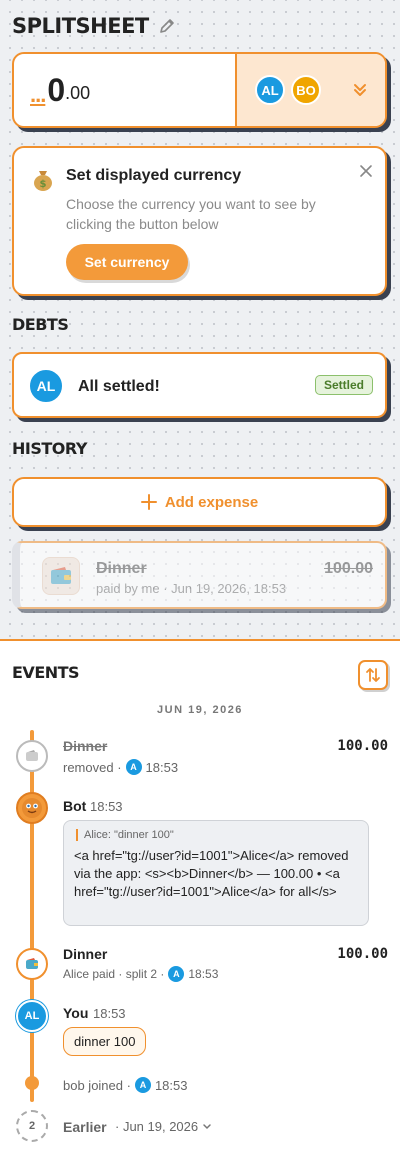 The image size is (400, 1176). Describe the element at coordinates (157, 1126) in the screenshot. I see `earlier-date-text: · Jun 19, 2026` at that location.